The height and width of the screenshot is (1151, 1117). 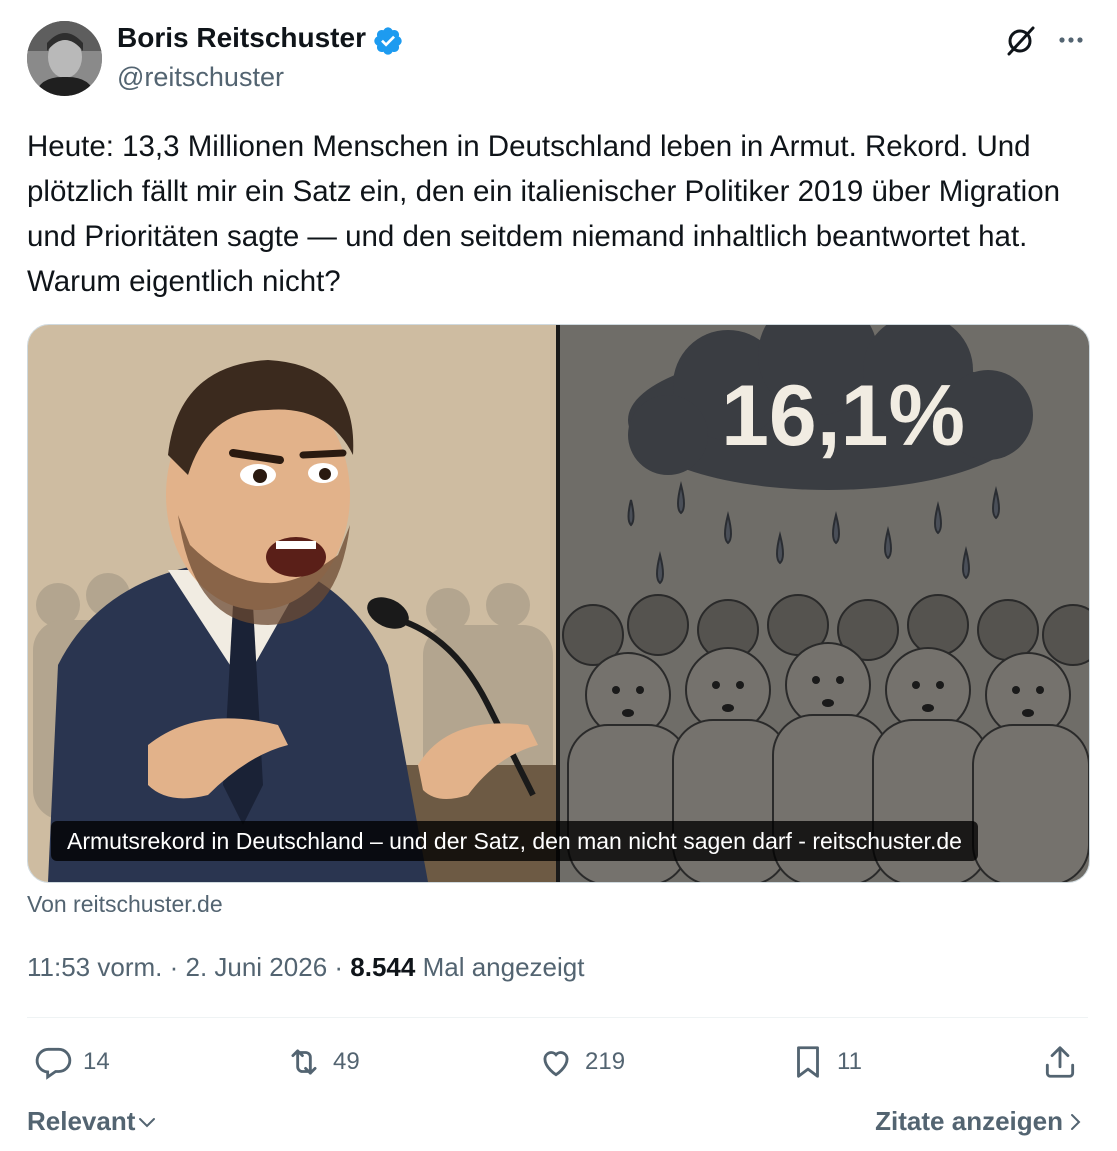 I want to click on bookmark-button: 11, so click(x=825, y=1062).